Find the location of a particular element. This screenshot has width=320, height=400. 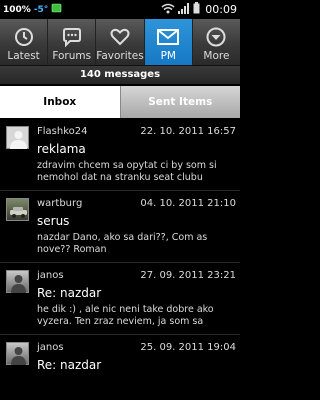

chat-bubble-icon is located at coordinates (71, 38).